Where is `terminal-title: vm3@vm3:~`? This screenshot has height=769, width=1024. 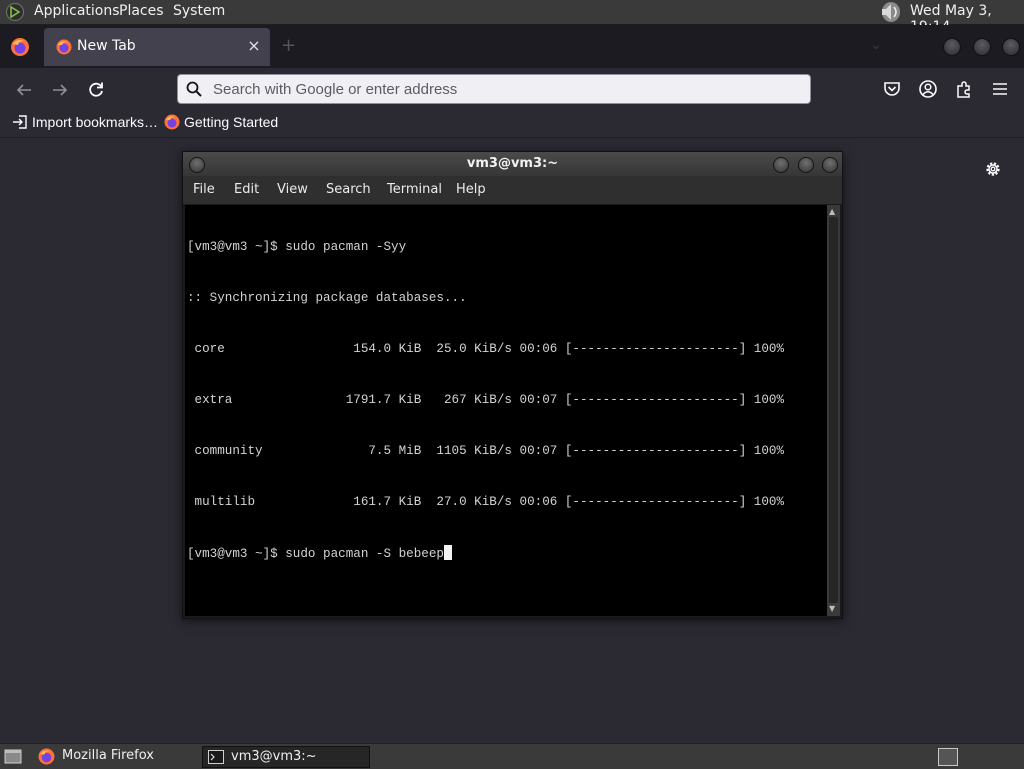 terminal-title: vm3@vm3:~ is located at coordinates (512, 163).